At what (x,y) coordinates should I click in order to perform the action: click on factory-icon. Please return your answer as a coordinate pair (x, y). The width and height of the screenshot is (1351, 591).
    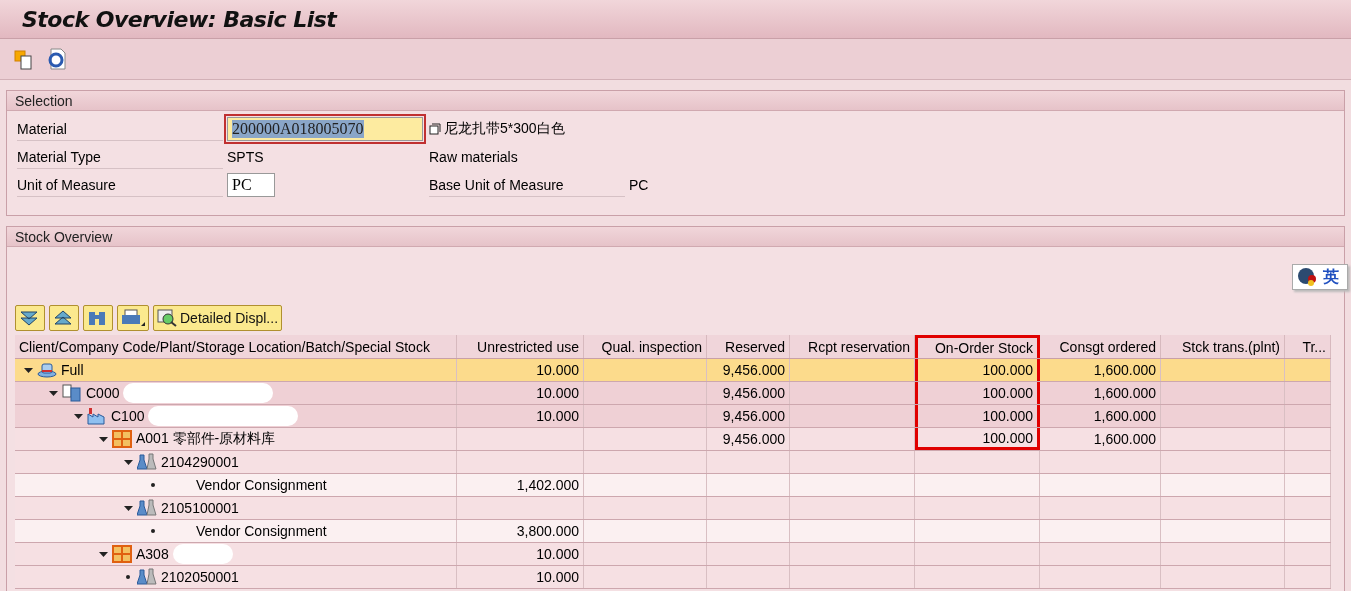
    Looking at the image, I should click on (97, 416).